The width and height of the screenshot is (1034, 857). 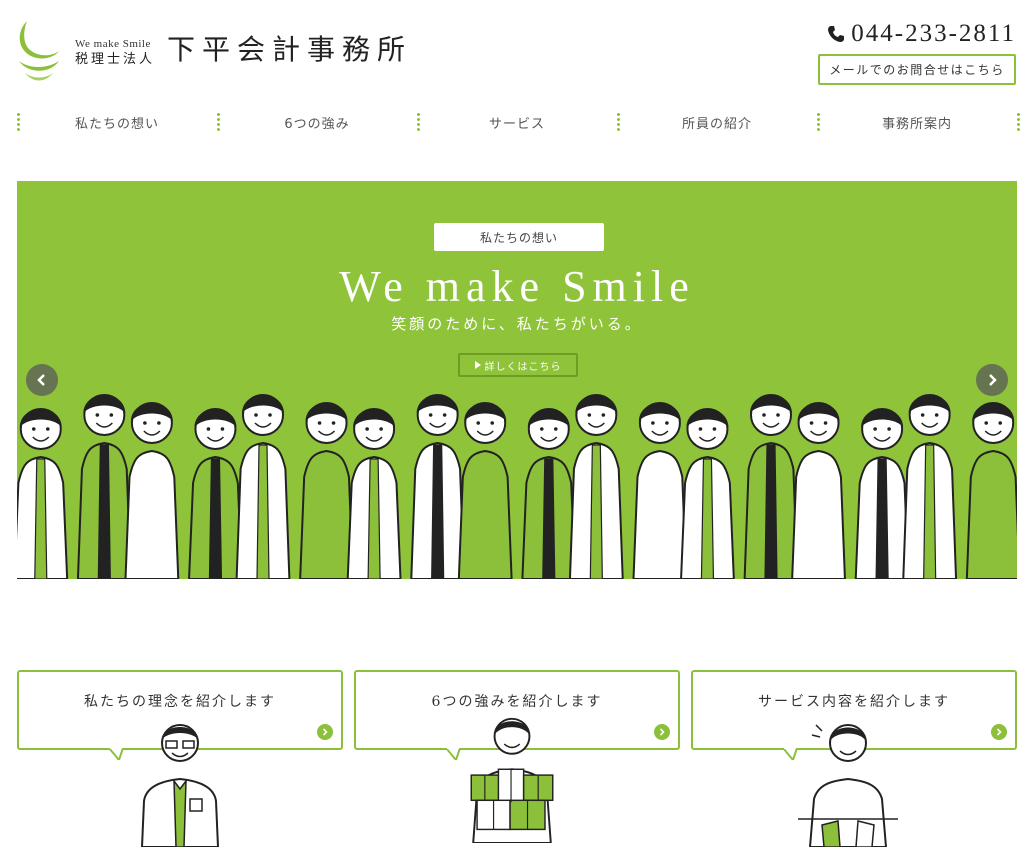 What do you see at coordinates (523, 367) in the screenshot?
I see `hero-detail-label: 詳しくはこちら` at bounding box center [523, 367].